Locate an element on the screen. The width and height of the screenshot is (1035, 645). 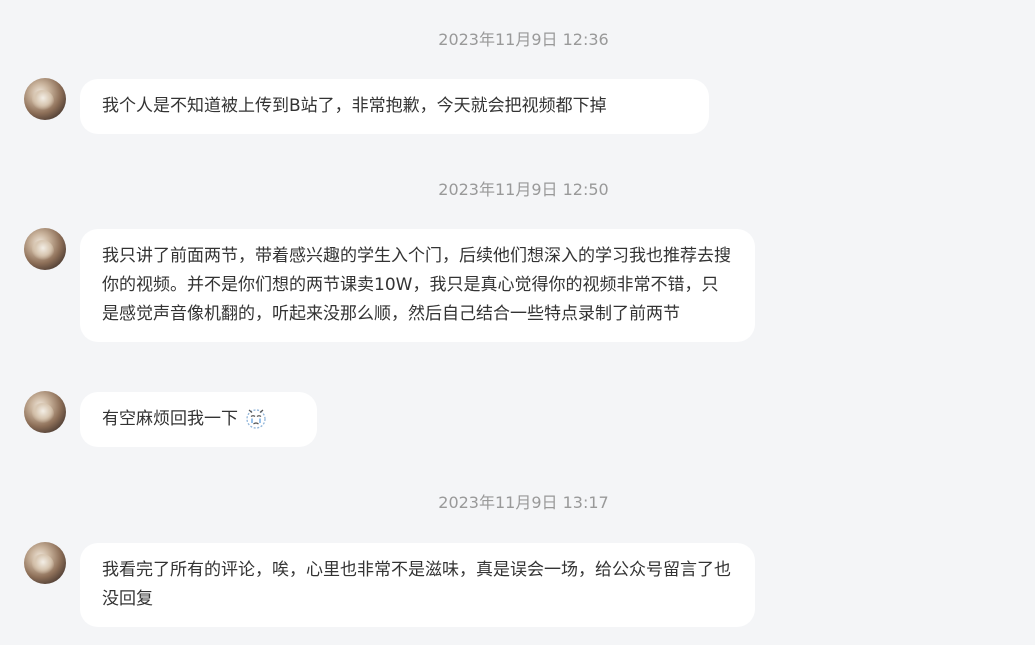
crying-face-icon is located at coordinates (256, 419).